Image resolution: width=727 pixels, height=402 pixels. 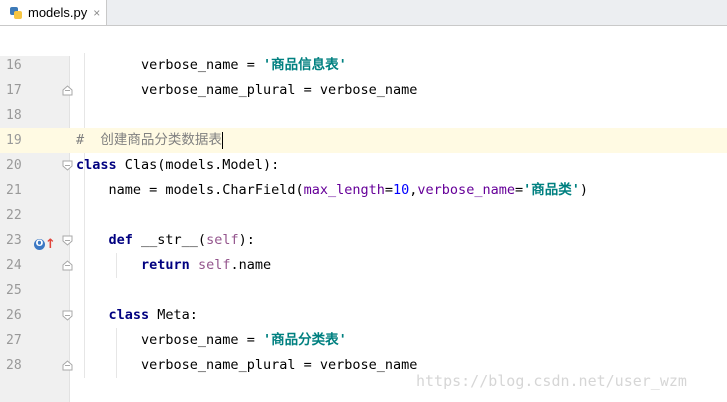 I want to click on code-token: name = models.CharField(, so click(x=206, y=190).